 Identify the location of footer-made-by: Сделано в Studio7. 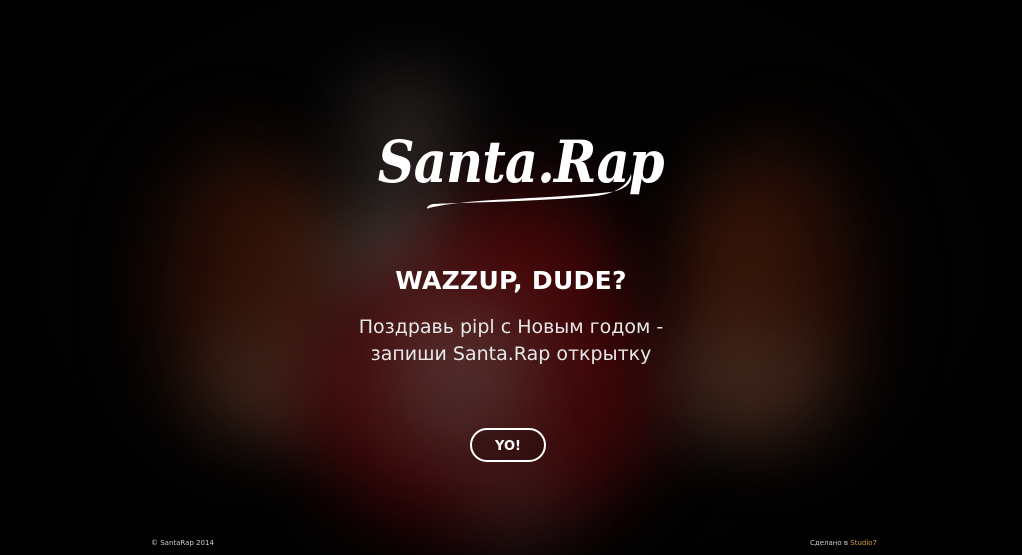
(843, 543).